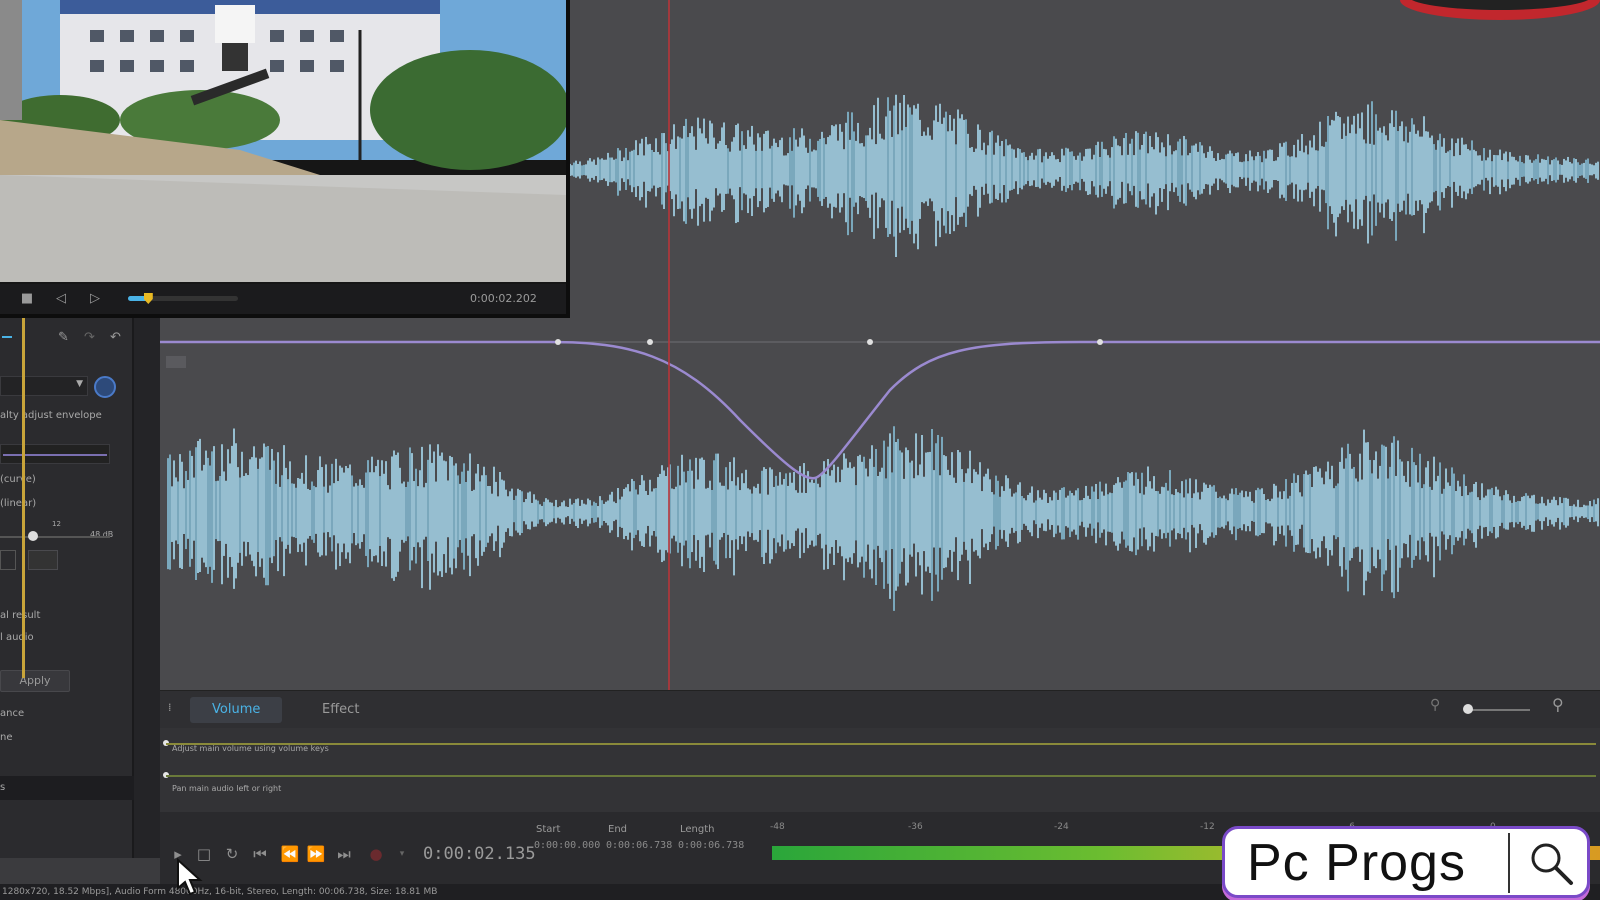  What do you see at coordinates (67, 788) in the screenshot?
I see `panel-footer: s` at bounding box center [67, 788].